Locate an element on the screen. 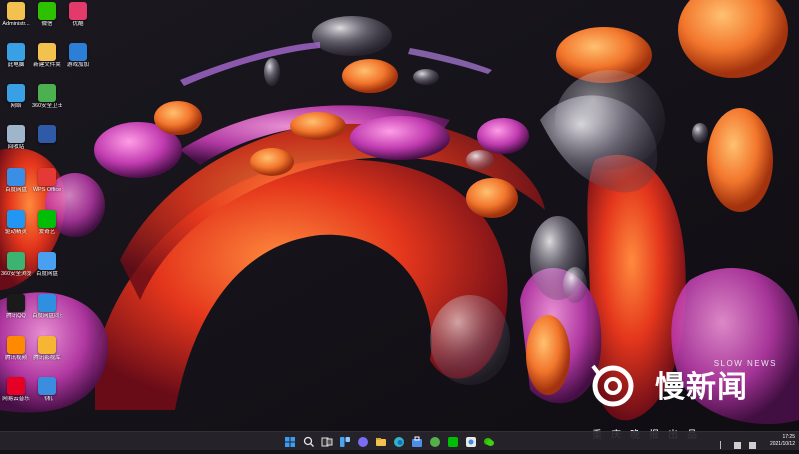  360-browser-icon is located at coordinates (16, 261).